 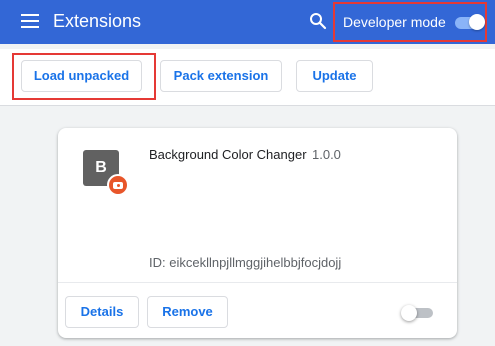 What do you see at coordinates (102, 312) in the screenshot?
I see `details-button: Details` at bounding box center [102, 312].